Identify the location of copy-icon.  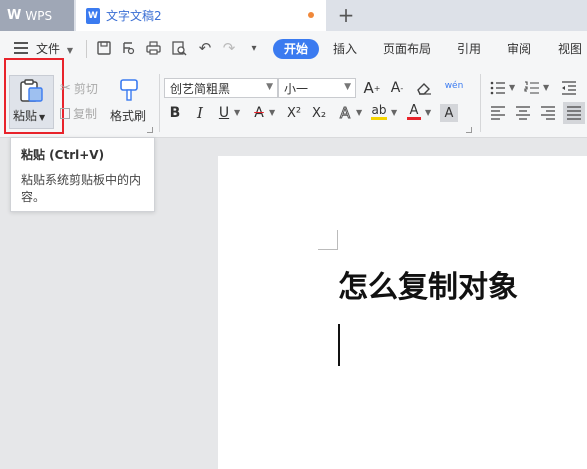
(65, 113).